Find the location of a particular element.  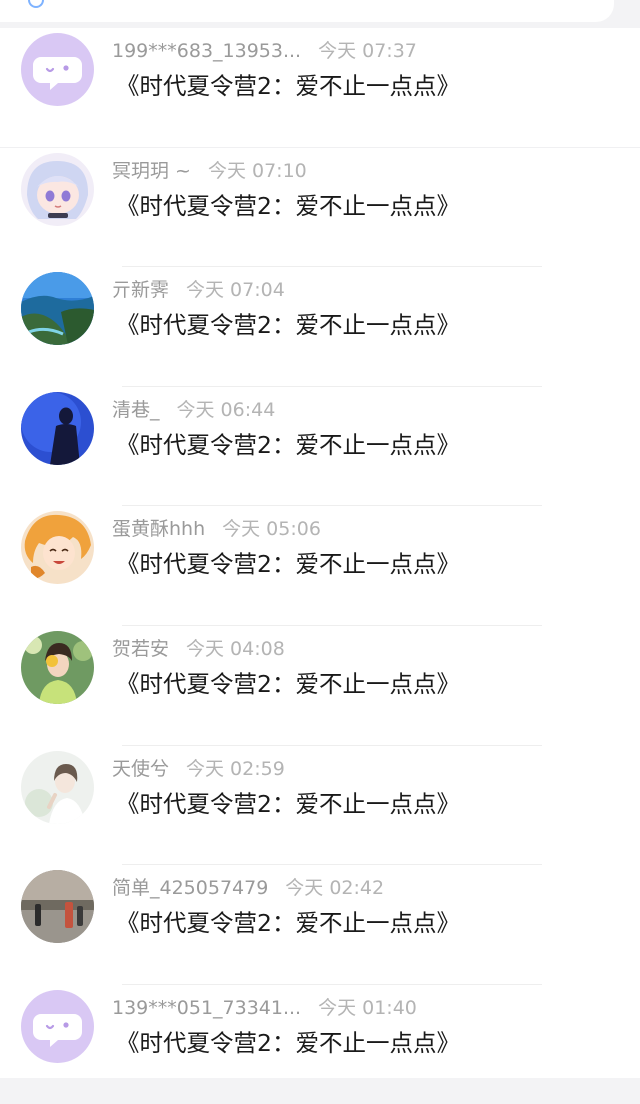

list-item: 贺若安 今天 04:08 《时代夏令营2：爱不止一点点》 is located at coordinates (320, 686).